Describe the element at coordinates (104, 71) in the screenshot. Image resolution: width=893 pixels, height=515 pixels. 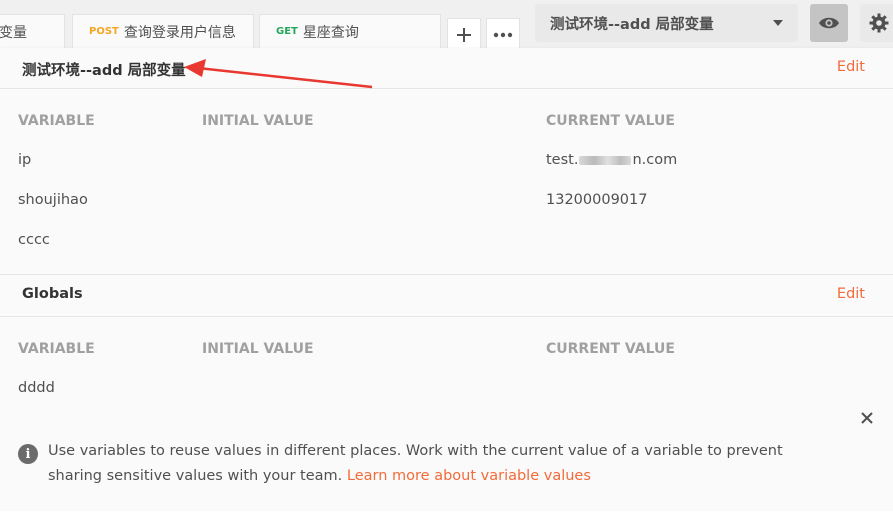
I see `environment-section-title: 测试环境--add 局部变量` at that location.